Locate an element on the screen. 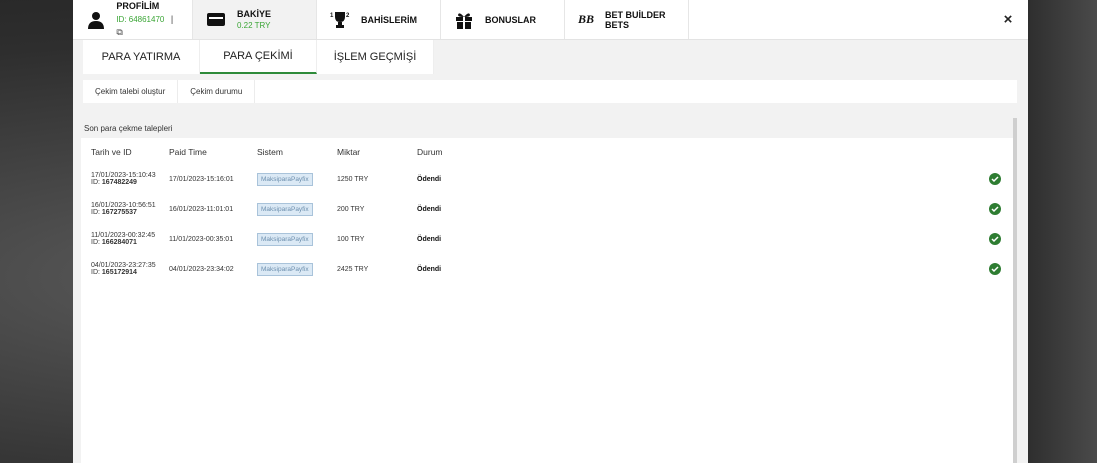 The height and width of the screenshot is (463, 1097). row-paid-time: 16/01/2023-11:01:01 is located at coordinates (201, 209).